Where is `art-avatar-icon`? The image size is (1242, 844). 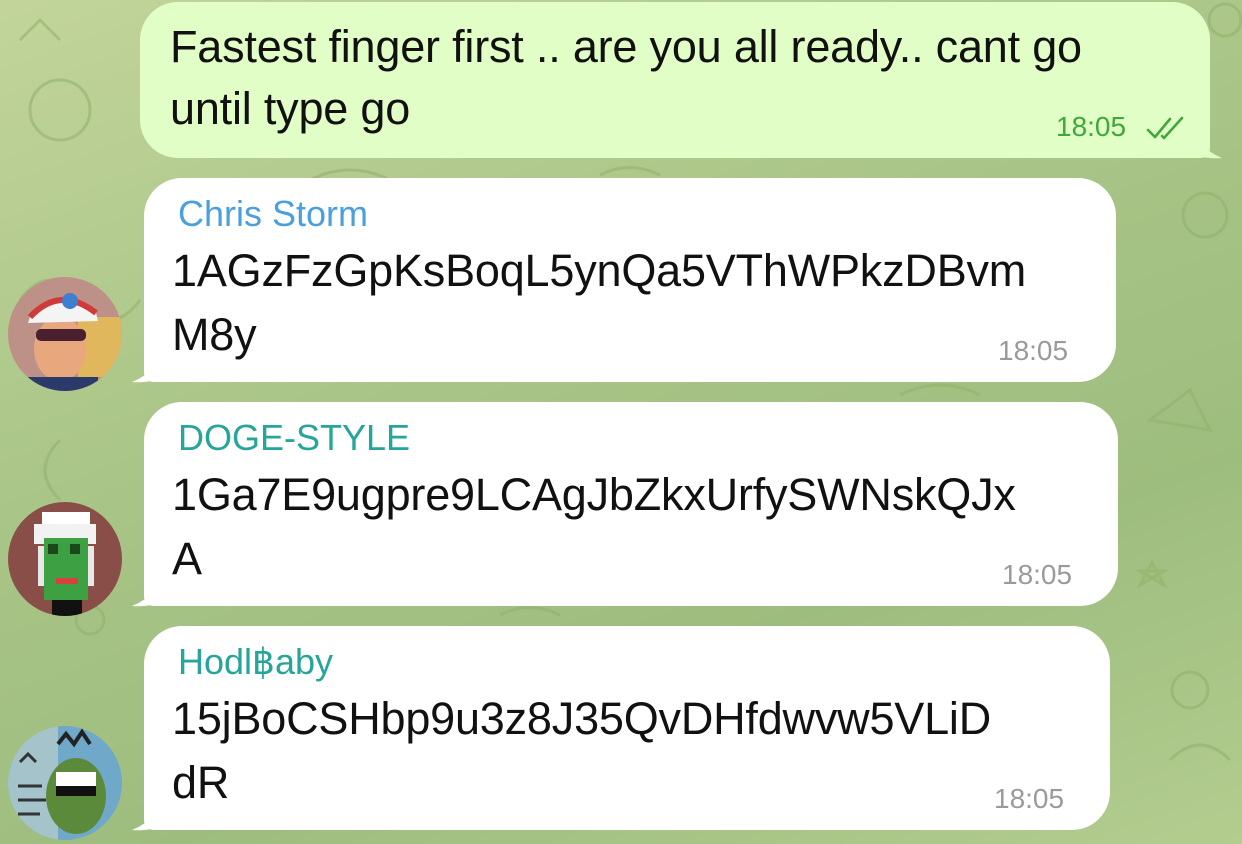 art-avatar-icon is located at coordinates (65, 783).